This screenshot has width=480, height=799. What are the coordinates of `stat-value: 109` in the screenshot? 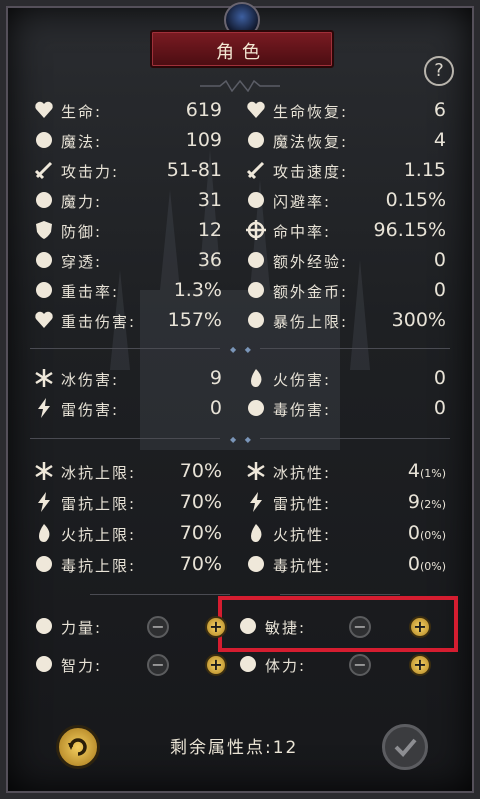 It's located at (203, 140).